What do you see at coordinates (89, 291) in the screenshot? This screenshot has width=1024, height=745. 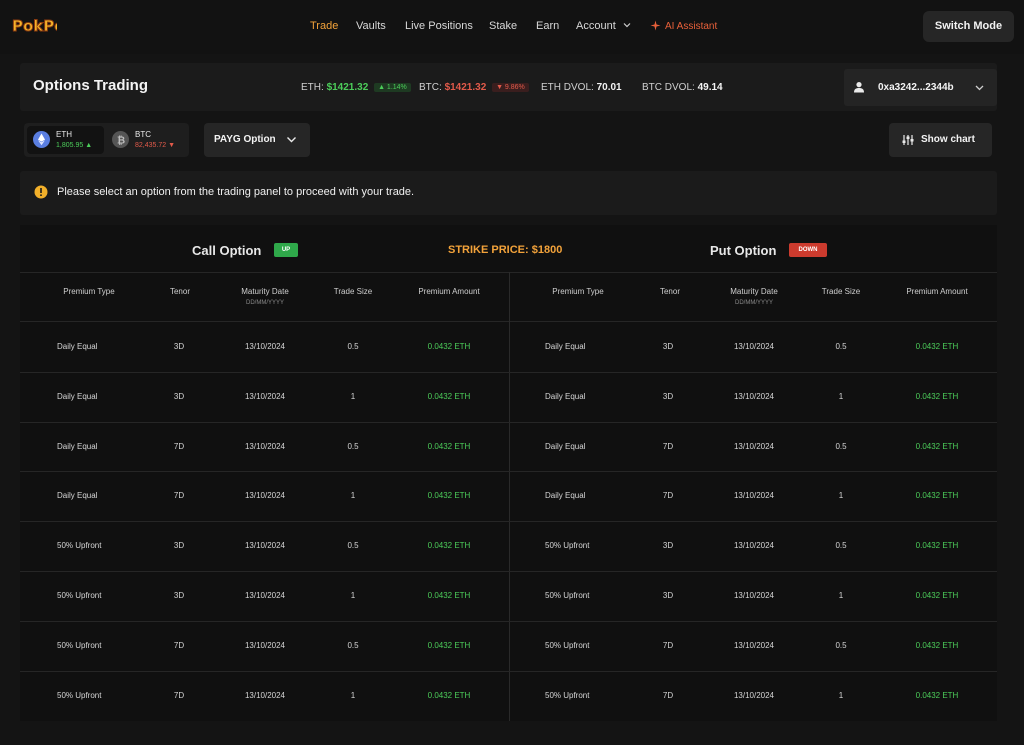 I see `call-header-premium-type: Premium Type` at bounding box center [89, 291].